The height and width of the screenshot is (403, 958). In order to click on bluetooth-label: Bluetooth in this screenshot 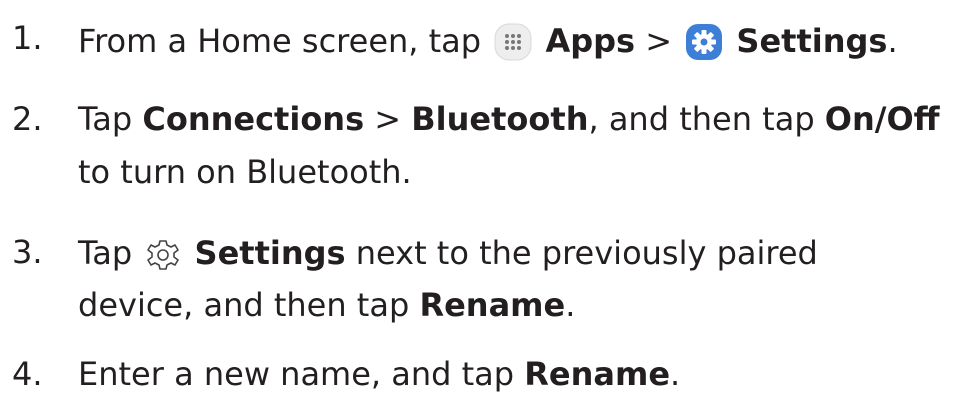, I will do `click(500, 119)`.